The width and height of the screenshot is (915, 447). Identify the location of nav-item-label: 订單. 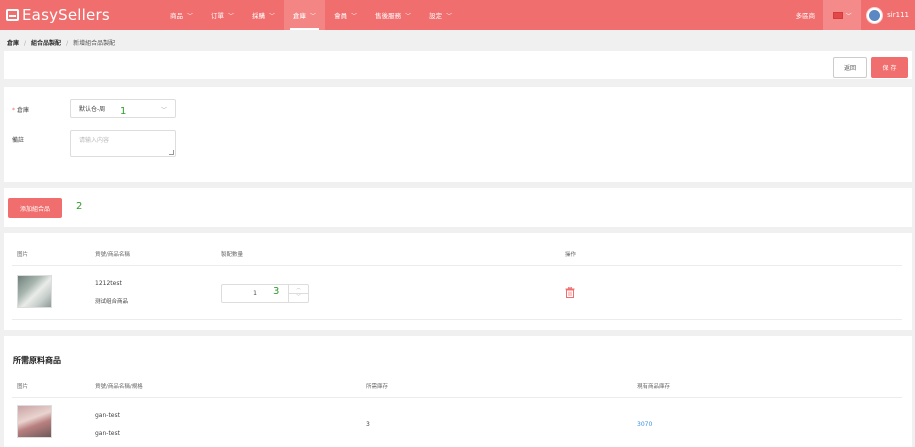
(218, 16).